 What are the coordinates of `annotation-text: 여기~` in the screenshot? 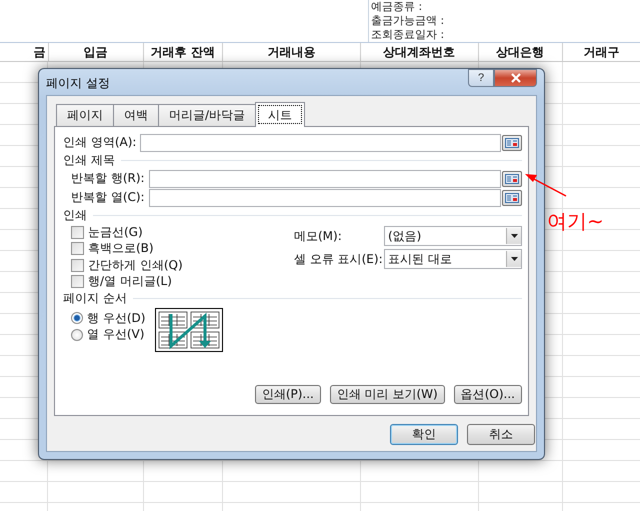 It's located at (575, 221).